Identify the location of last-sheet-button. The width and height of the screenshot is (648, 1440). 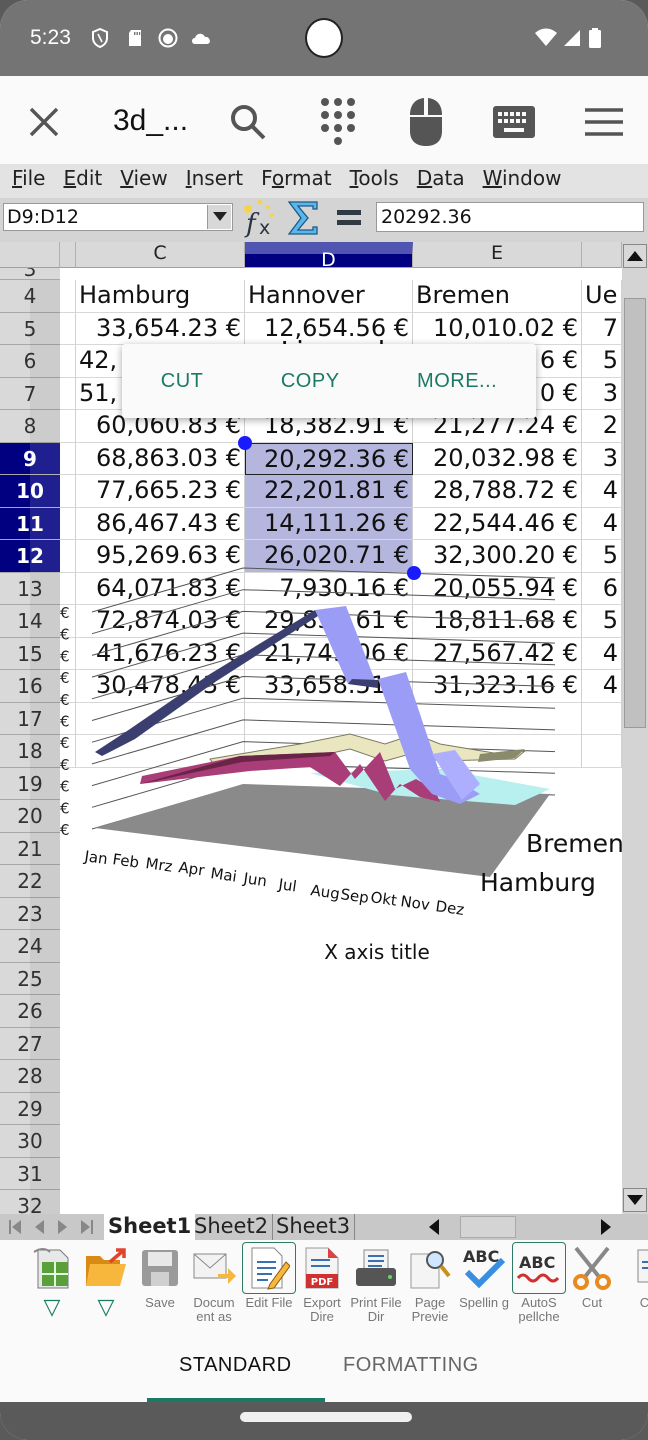
(87, 1227).